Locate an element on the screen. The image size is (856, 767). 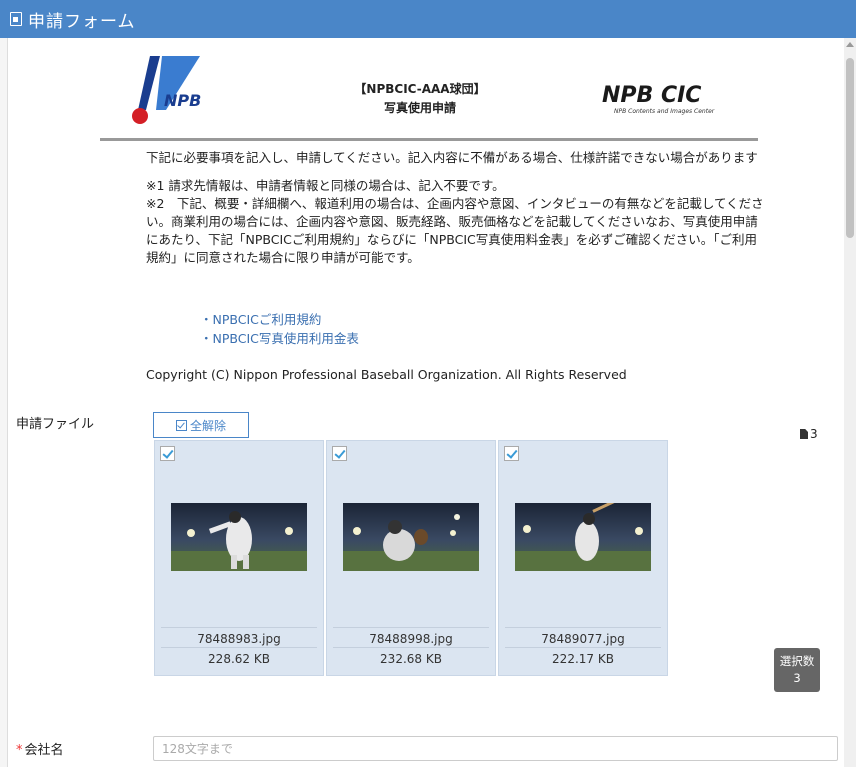
npb-logo: NPB is located at coordinates (166, 90).